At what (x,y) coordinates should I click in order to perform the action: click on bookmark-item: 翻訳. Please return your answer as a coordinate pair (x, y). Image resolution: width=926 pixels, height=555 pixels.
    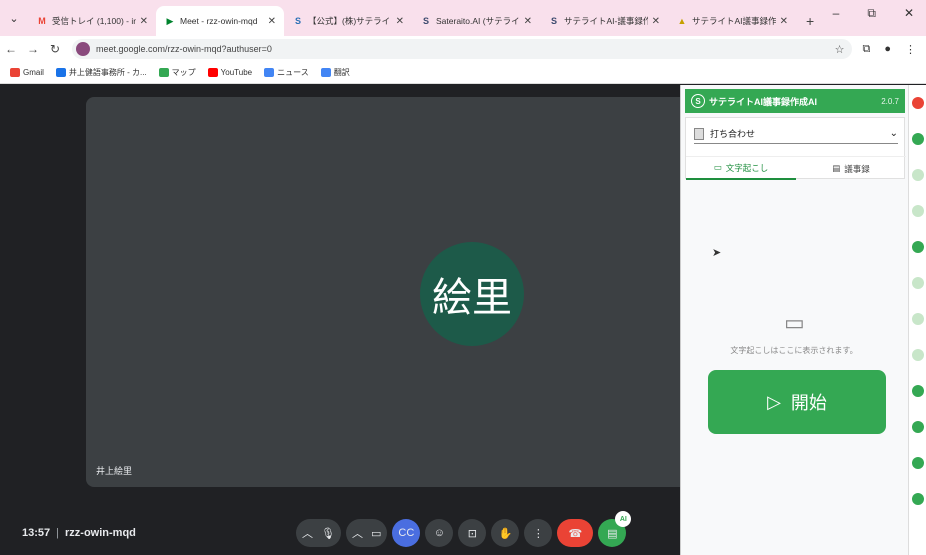
    Looking at the image, I should click on (335, 72).